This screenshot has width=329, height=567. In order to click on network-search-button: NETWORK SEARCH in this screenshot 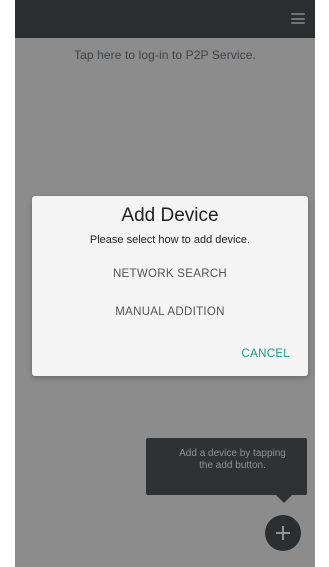, I will do `click(170, 274)`.